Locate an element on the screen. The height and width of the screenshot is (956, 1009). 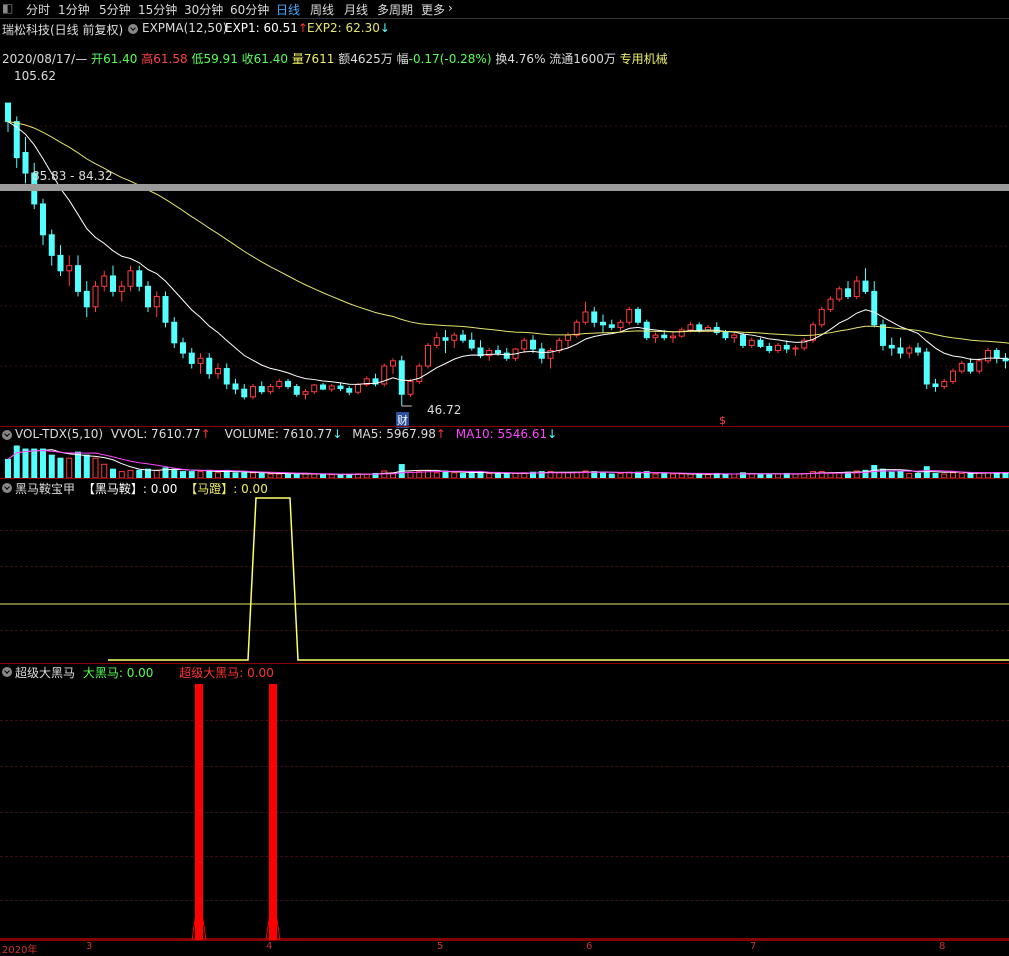
x-axis-label: 3 is located at coordinates (89, 946).